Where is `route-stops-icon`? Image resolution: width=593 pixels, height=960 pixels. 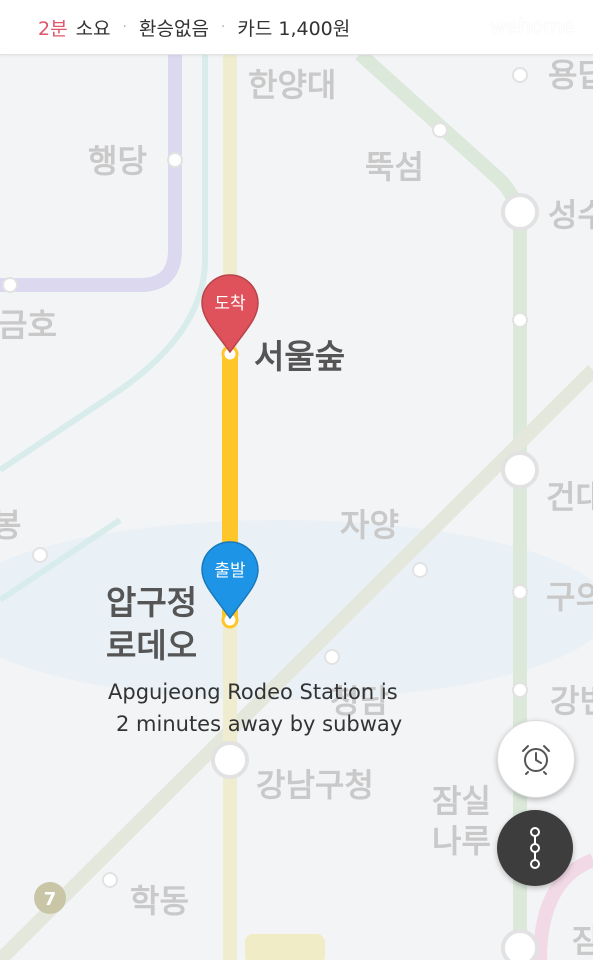
route-stops-icon is located at coordinates (535, 848).